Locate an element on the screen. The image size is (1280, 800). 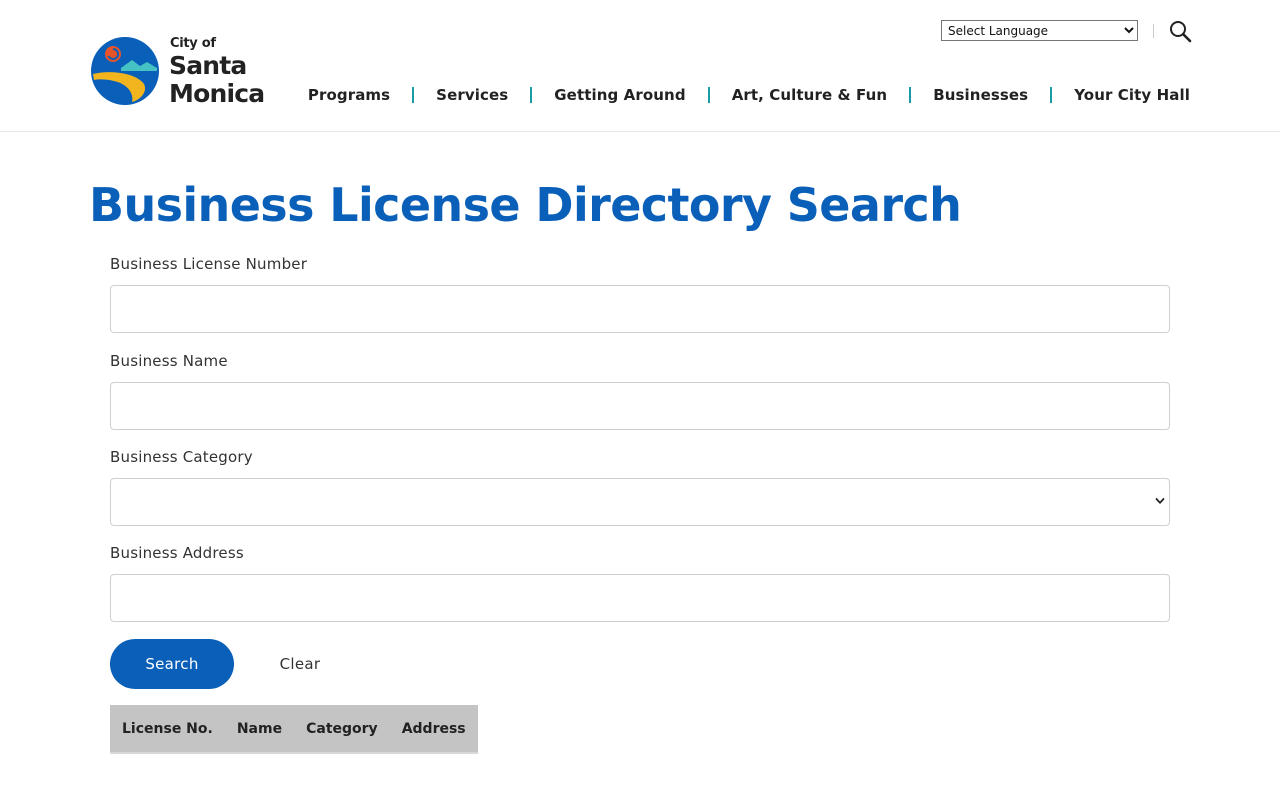
table-header-row: License No. Name Category Address is located at coordinates (294, 729).